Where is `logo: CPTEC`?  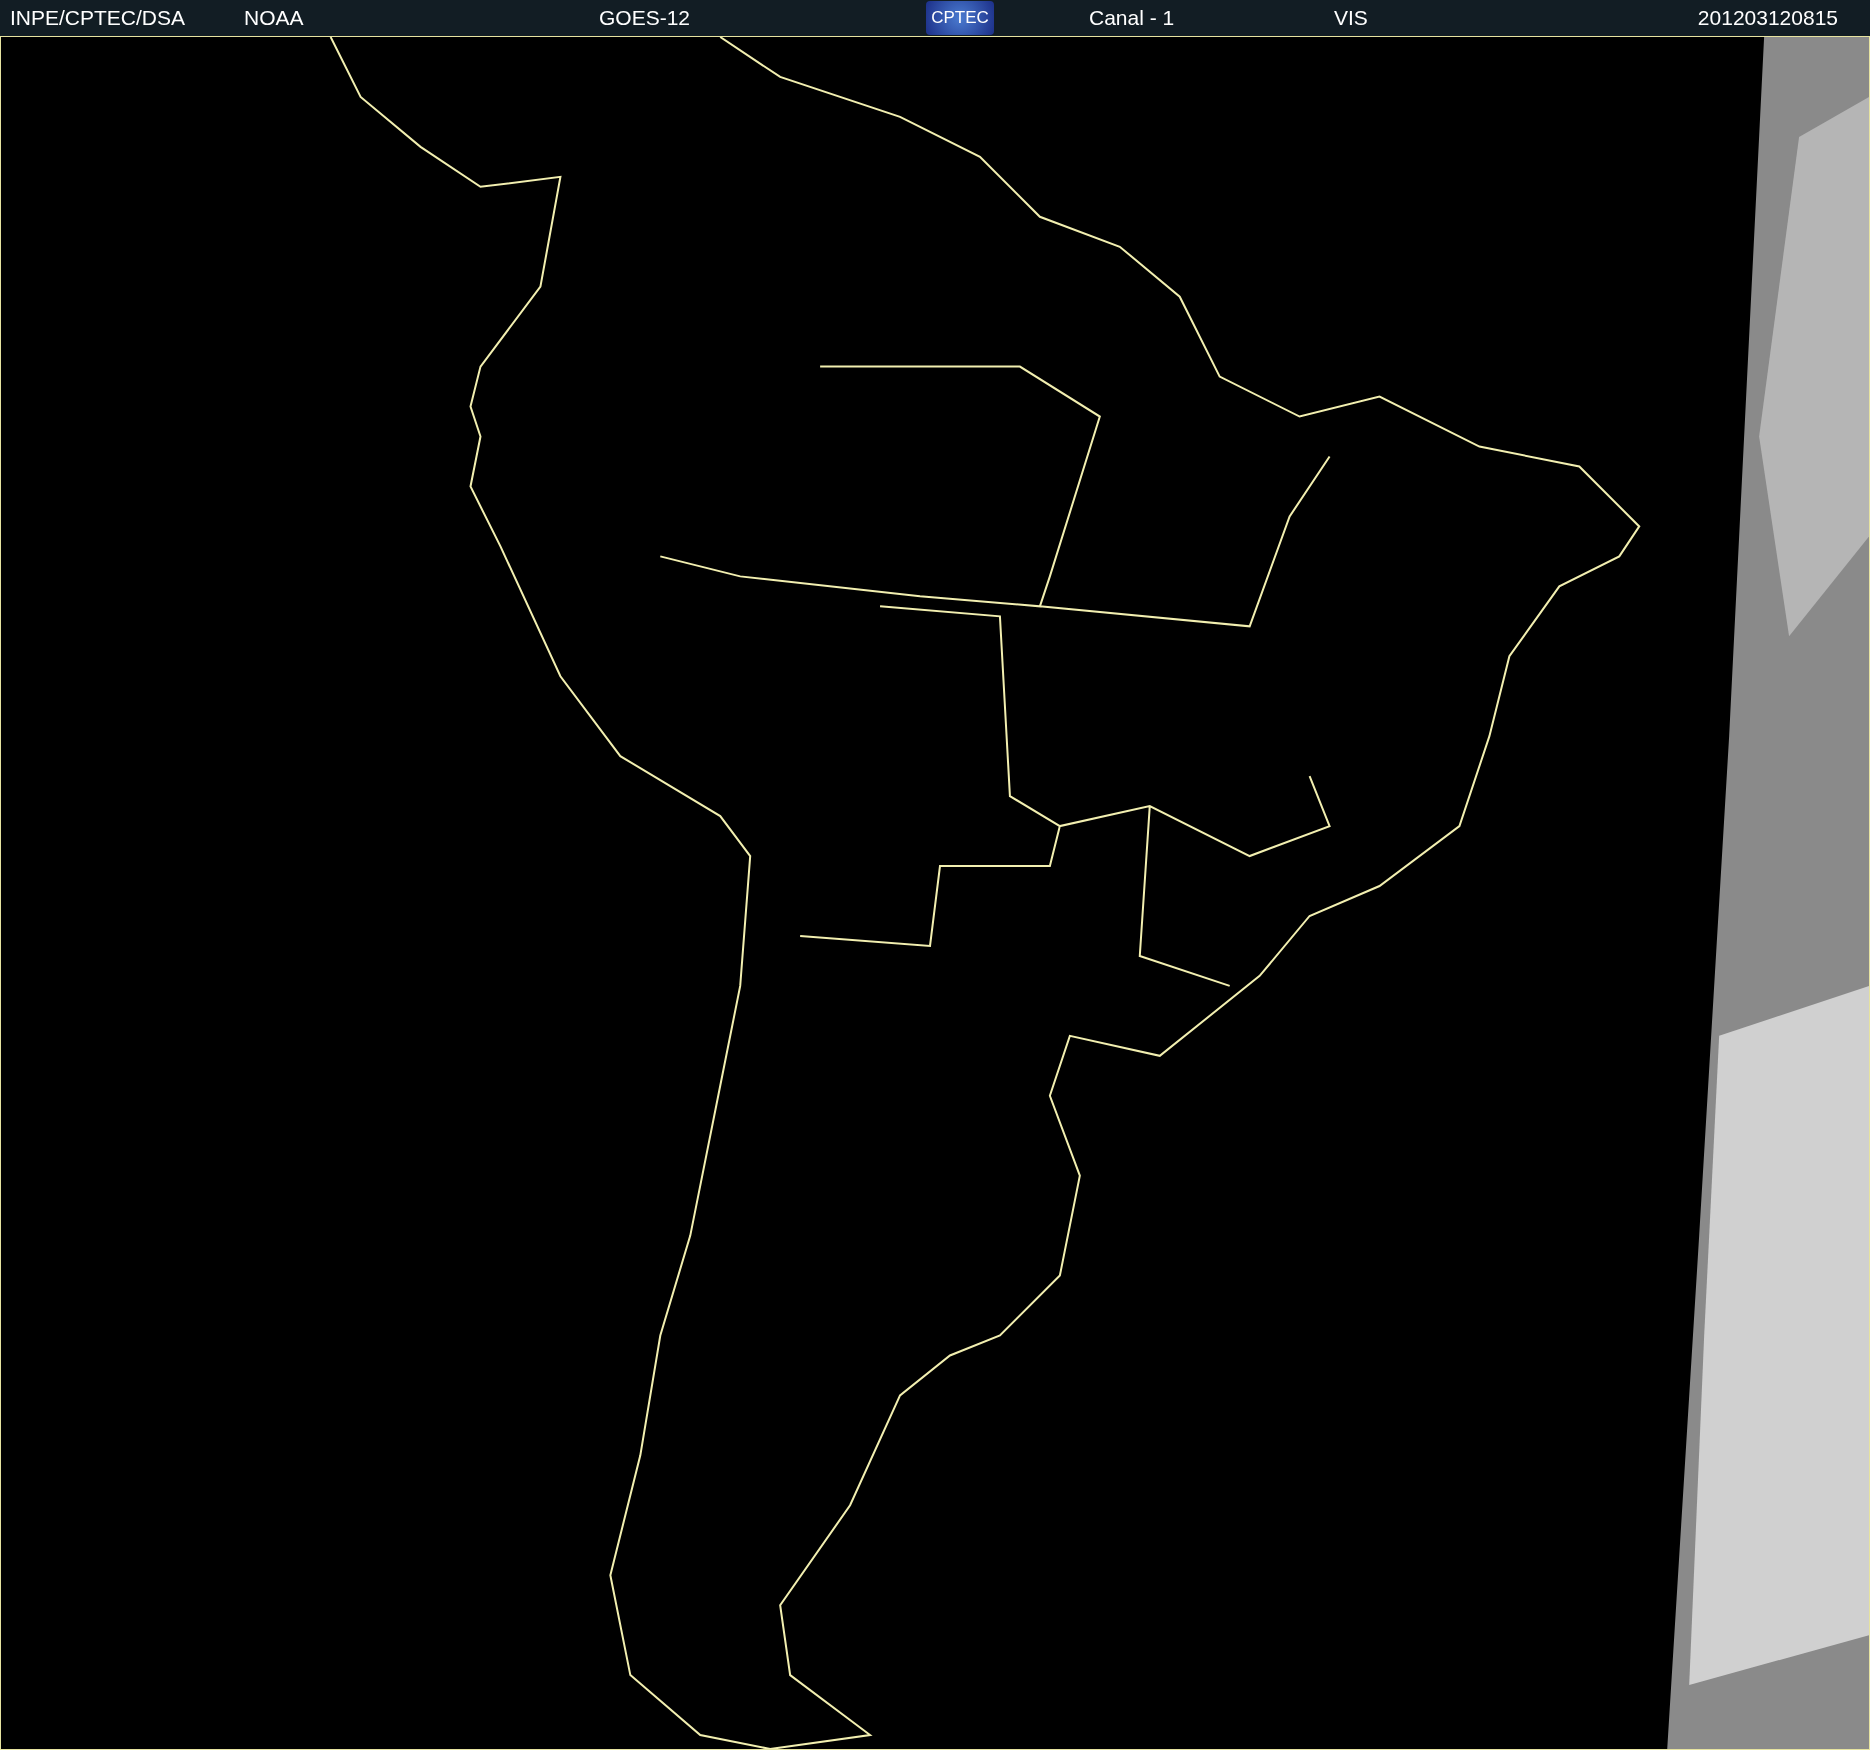 logo: CPTEC is located at coordinates (960, 18).